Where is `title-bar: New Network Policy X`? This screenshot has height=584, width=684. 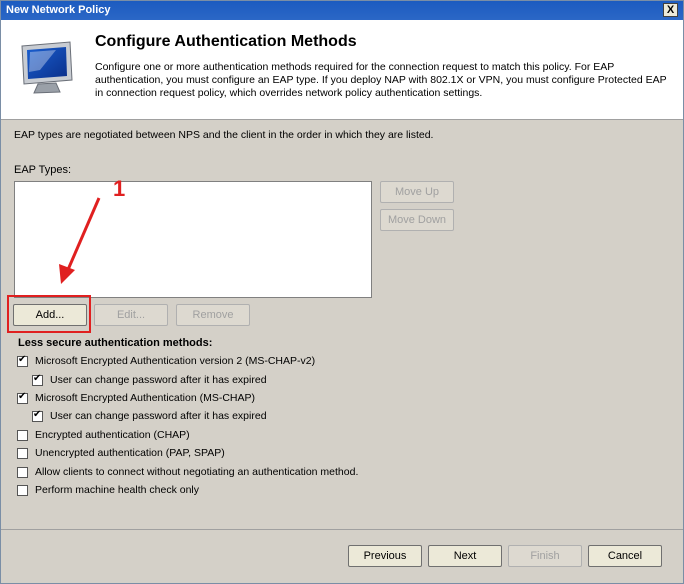 title-bar: New Network Policy X is located at coordinates (342, 10).